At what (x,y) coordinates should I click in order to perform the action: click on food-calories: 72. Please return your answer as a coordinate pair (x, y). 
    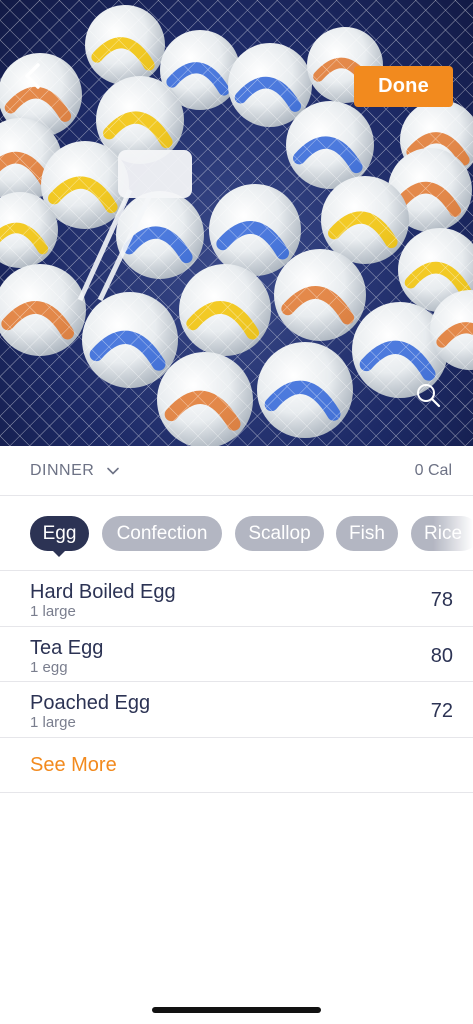
    Looking at the image, I should click on (441, 711).